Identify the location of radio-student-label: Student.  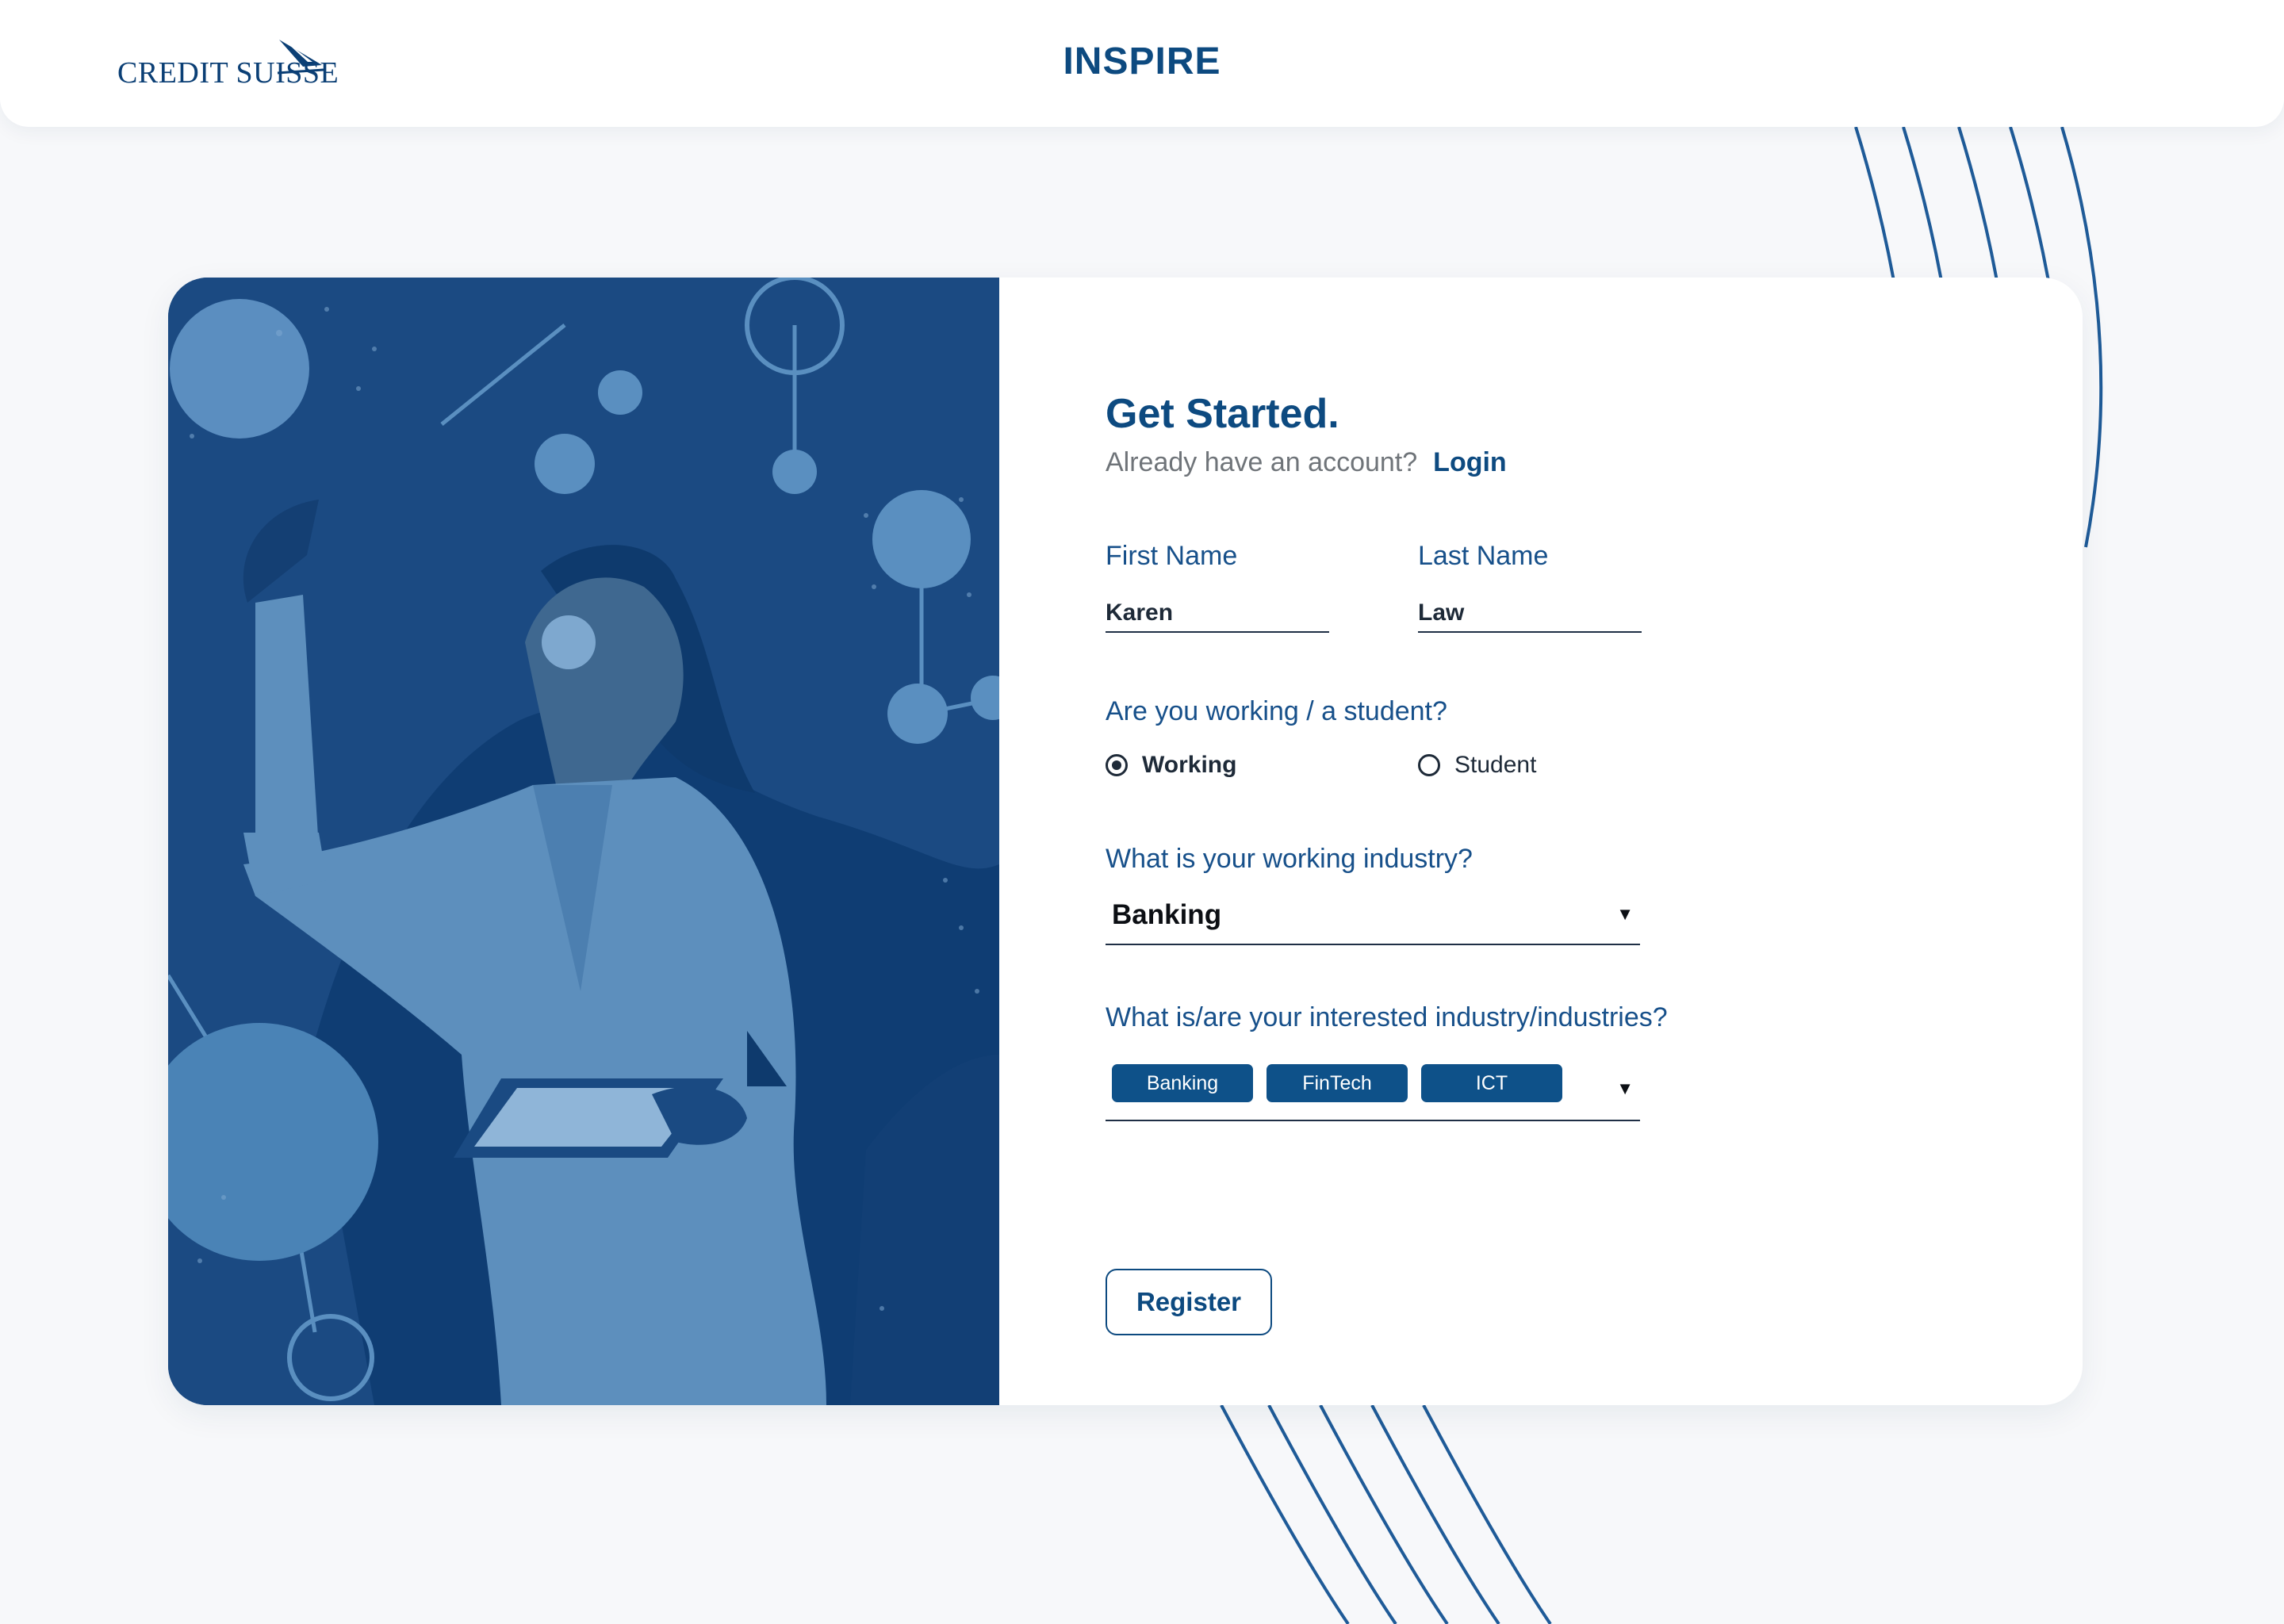
(1495, 765).